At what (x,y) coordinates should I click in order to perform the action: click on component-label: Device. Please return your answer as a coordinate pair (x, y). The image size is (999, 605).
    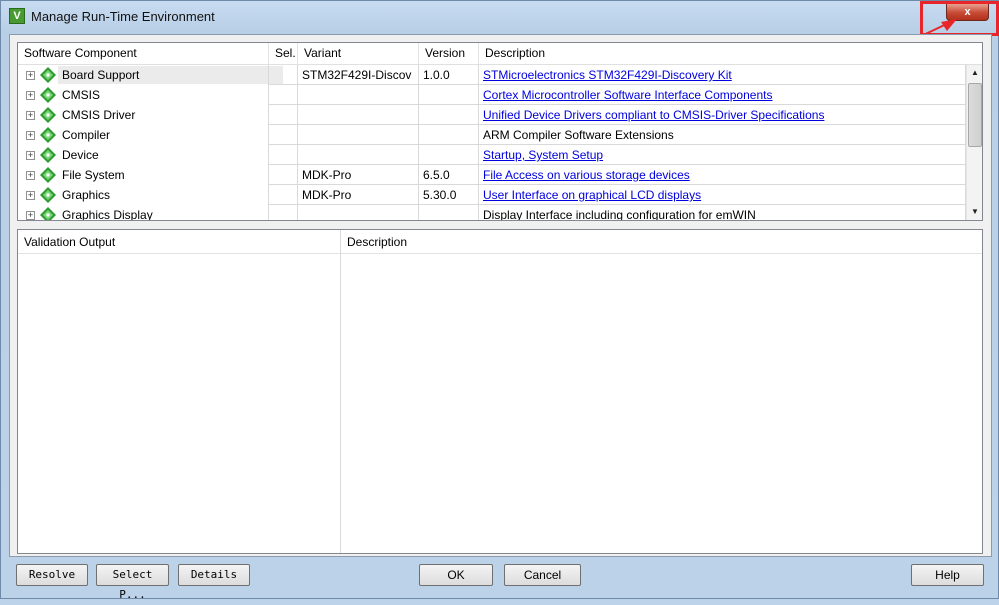
    Looking at the image, I should click on (80, 155).